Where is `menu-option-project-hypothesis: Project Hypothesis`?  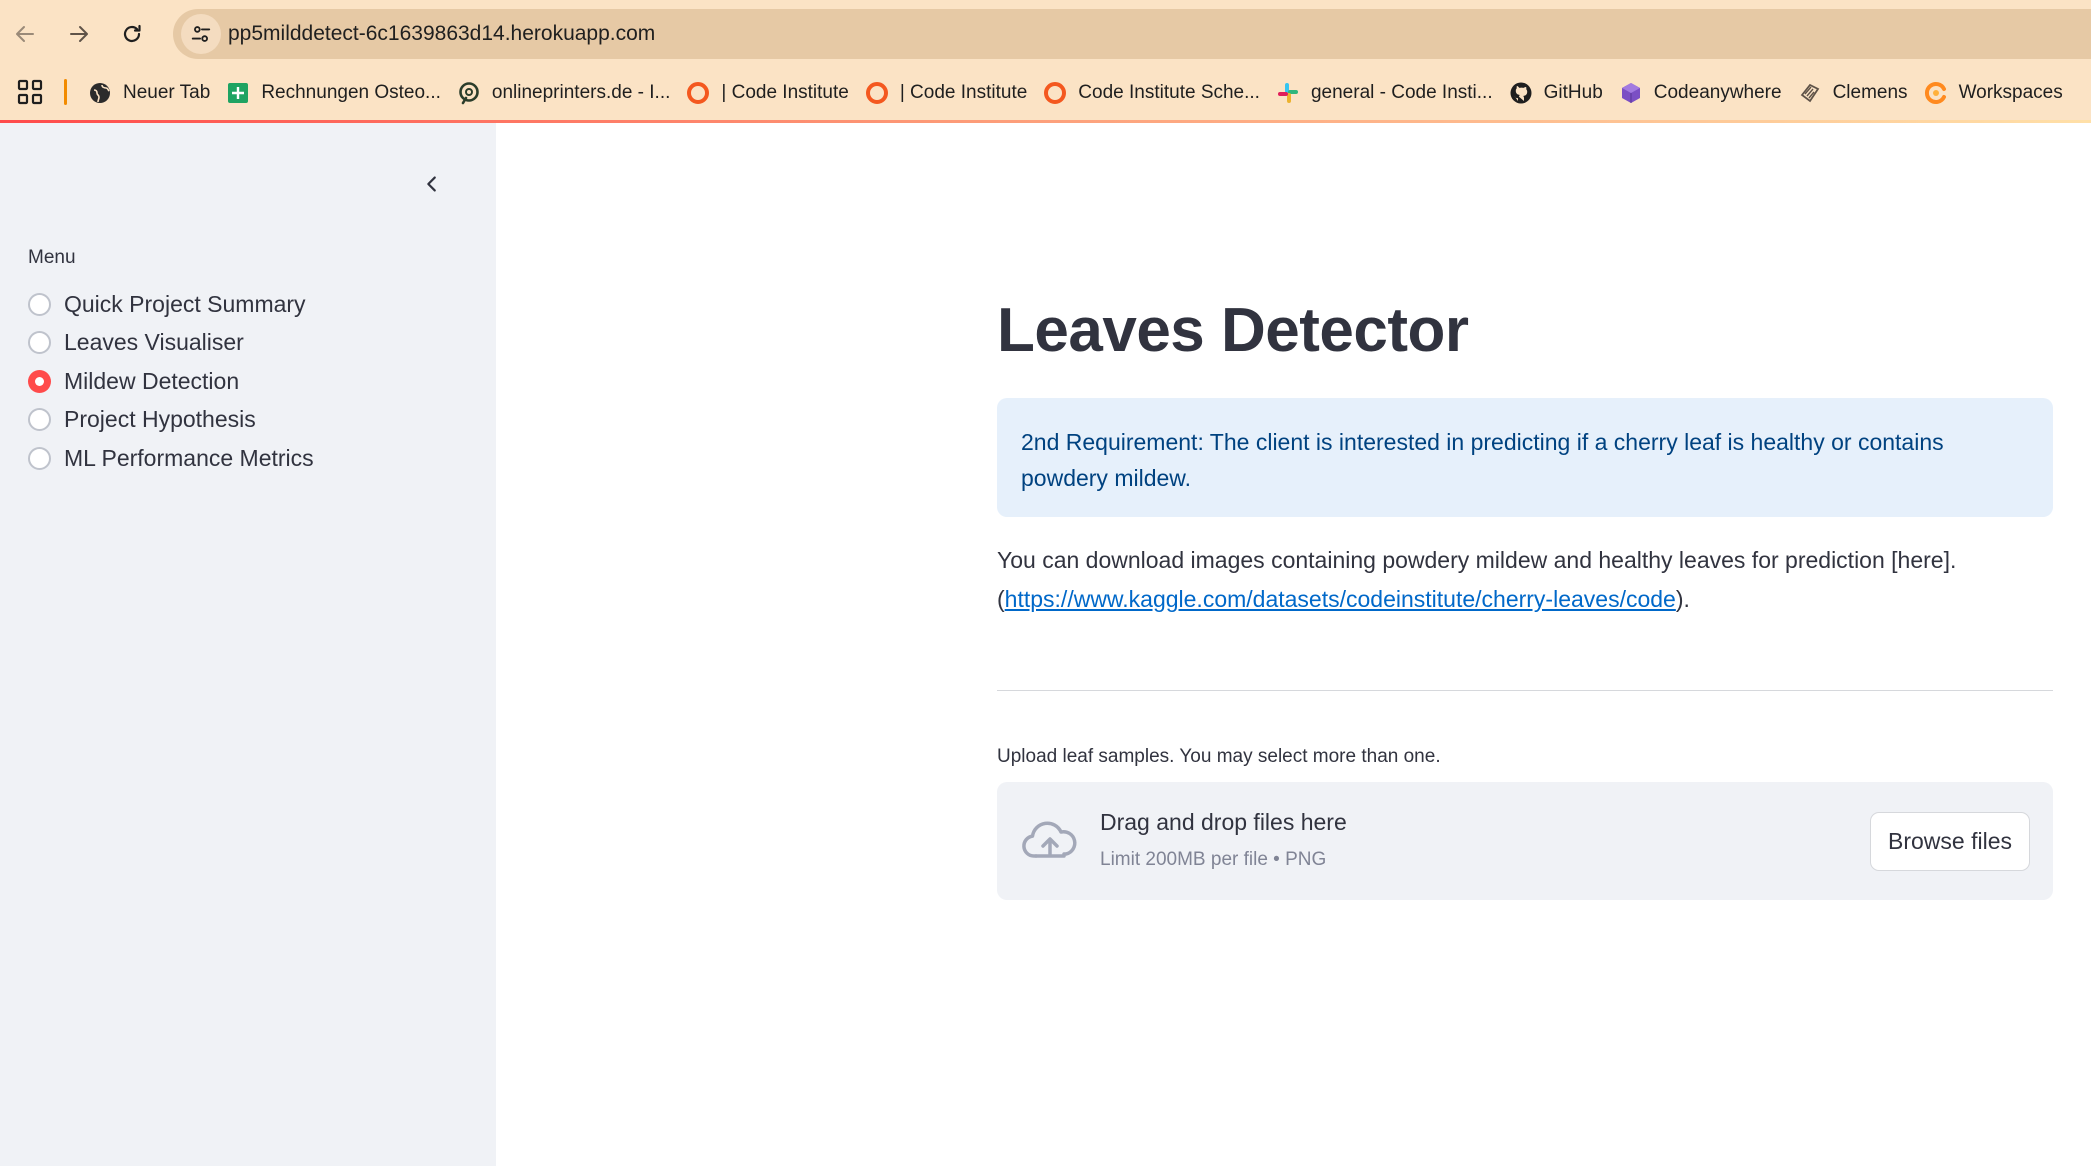
menu-option-project-hypothesis: Project Hypothesis is located at coordinates (171, 420).